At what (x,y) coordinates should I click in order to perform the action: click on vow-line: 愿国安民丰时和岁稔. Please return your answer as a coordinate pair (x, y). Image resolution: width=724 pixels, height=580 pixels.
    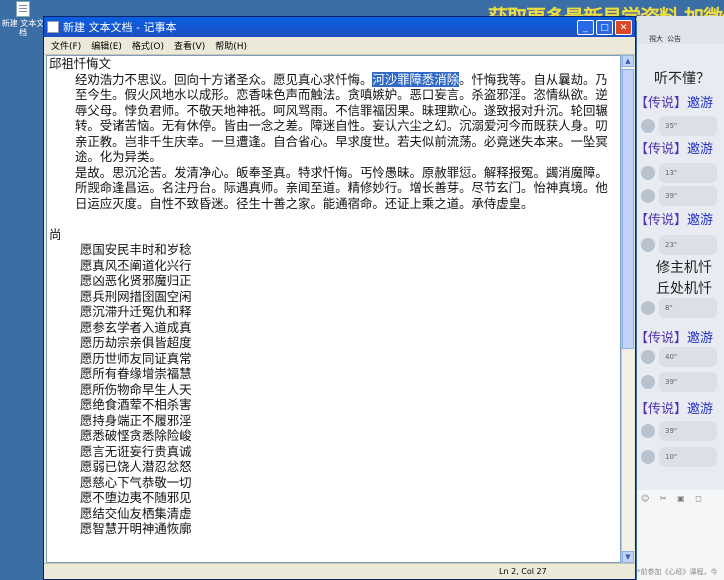
    Looking at the image, I should click on (136, 249).